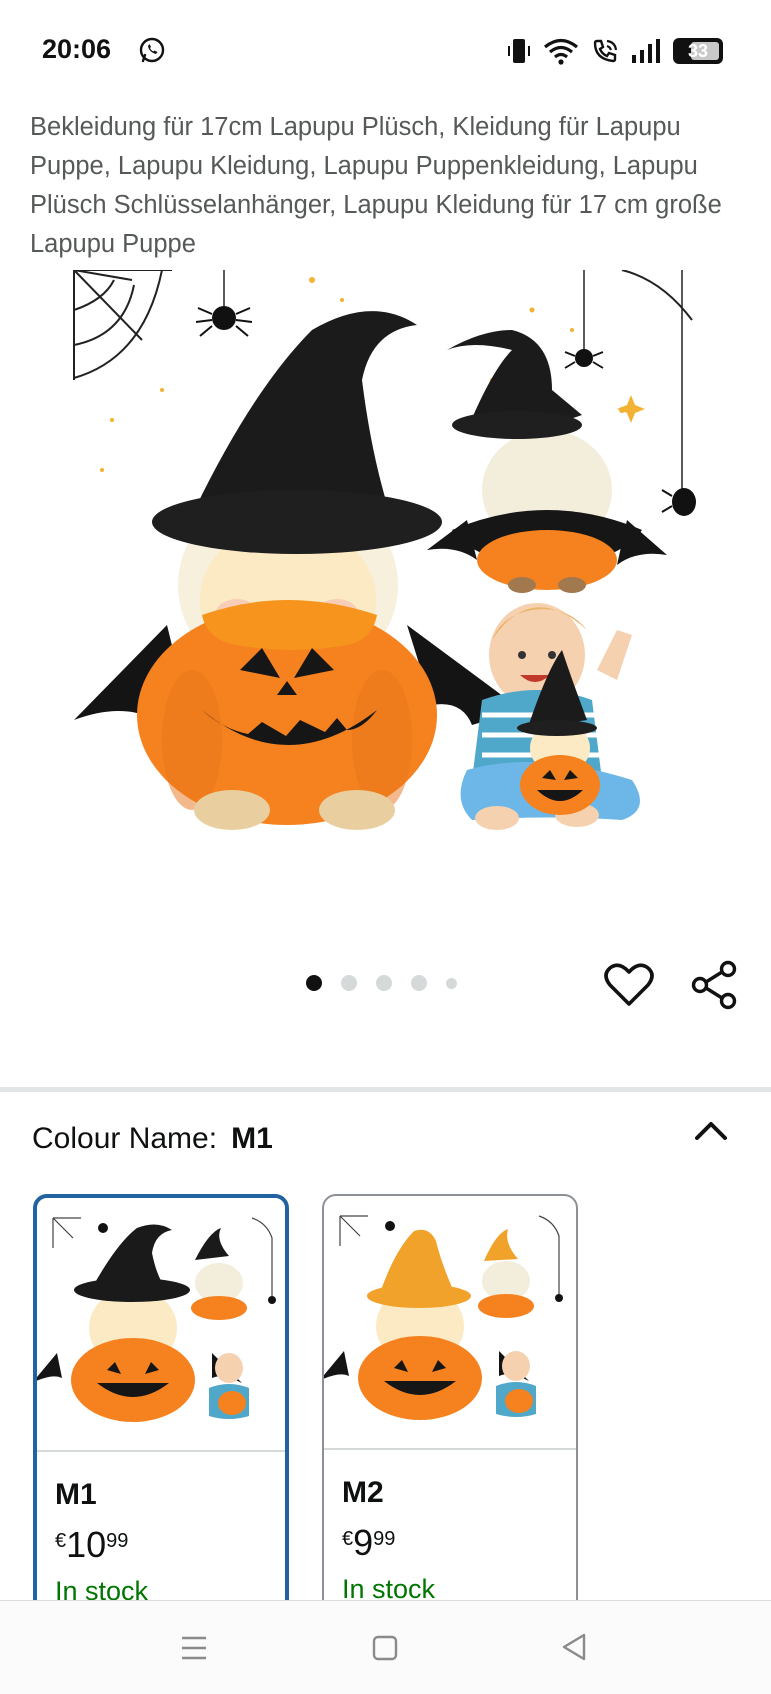  I want to click on battery-icon: 33, so click(698, 51).